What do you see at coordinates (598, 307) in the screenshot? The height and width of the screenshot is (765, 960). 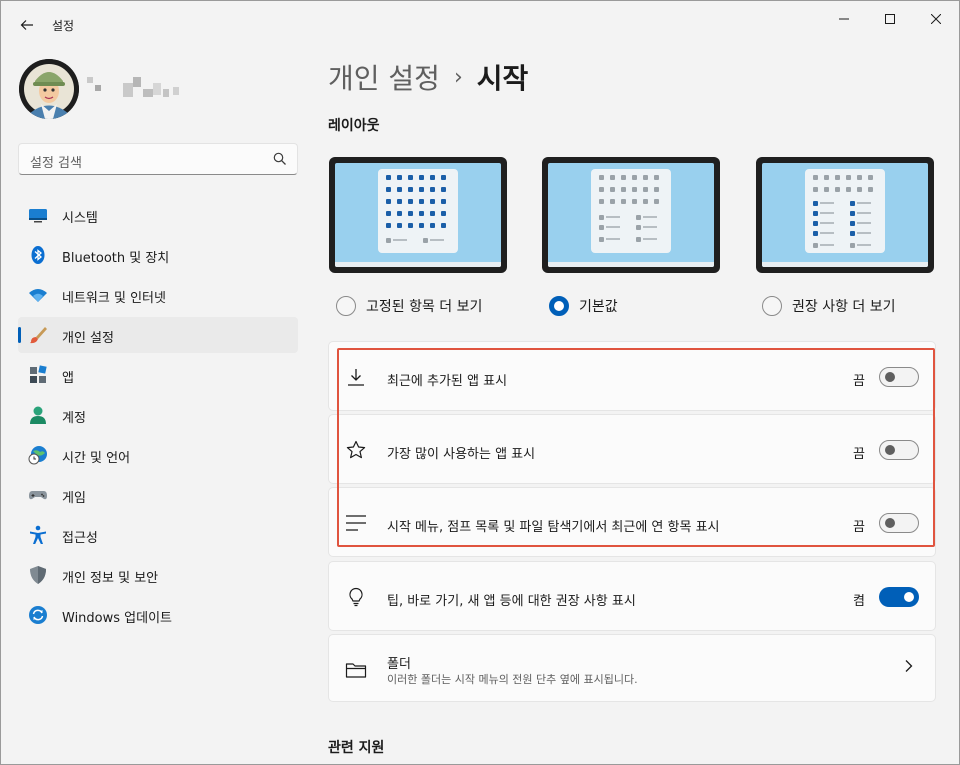 I see `radio-label: 기본값` at bounding box center [598, 307].